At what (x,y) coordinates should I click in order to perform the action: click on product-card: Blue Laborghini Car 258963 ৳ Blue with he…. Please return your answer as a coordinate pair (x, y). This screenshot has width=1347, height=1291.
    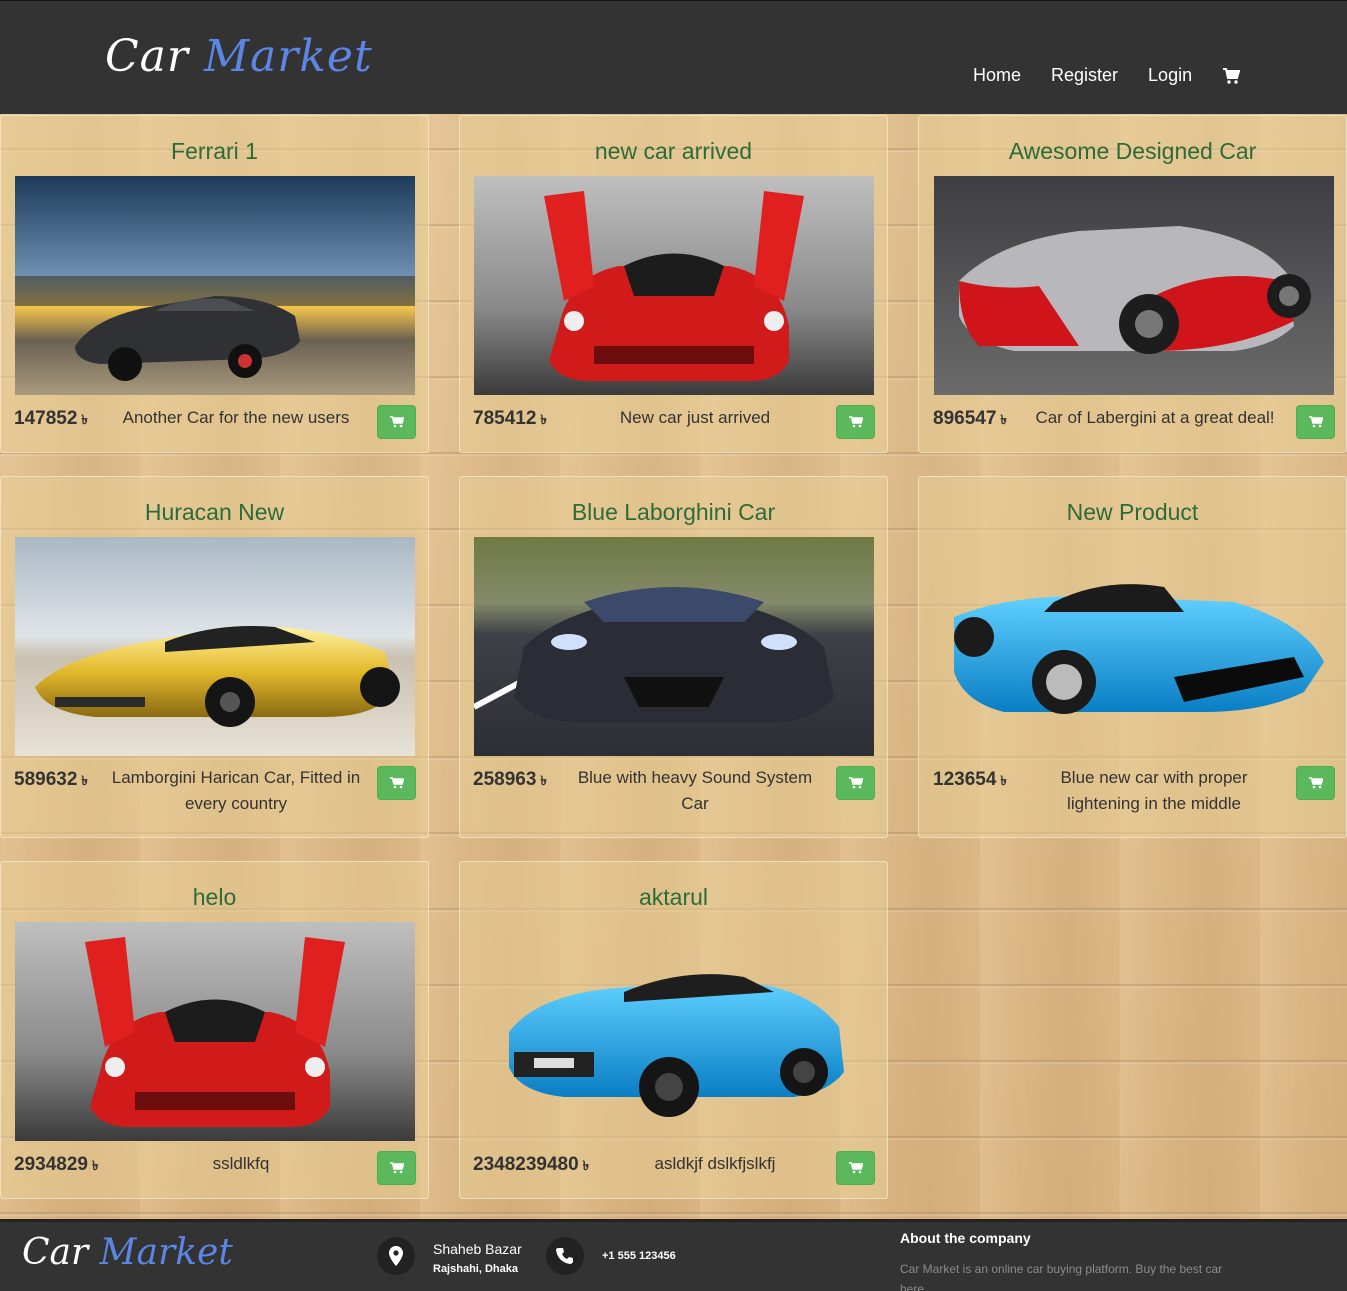
    Looking at the image, I should click on (673, 657).